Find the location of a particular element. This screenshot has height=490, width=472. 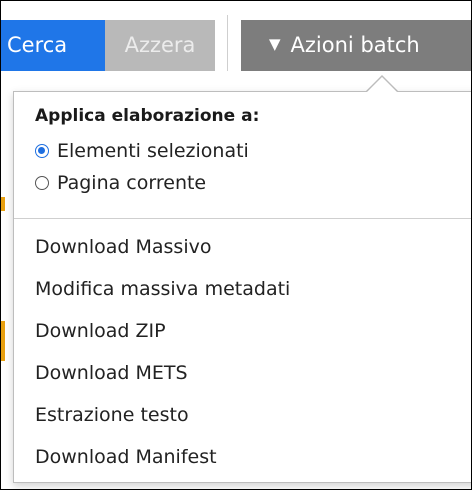

menu-item-download-massivo: Download Massivo is located at coordinates (123, 247).